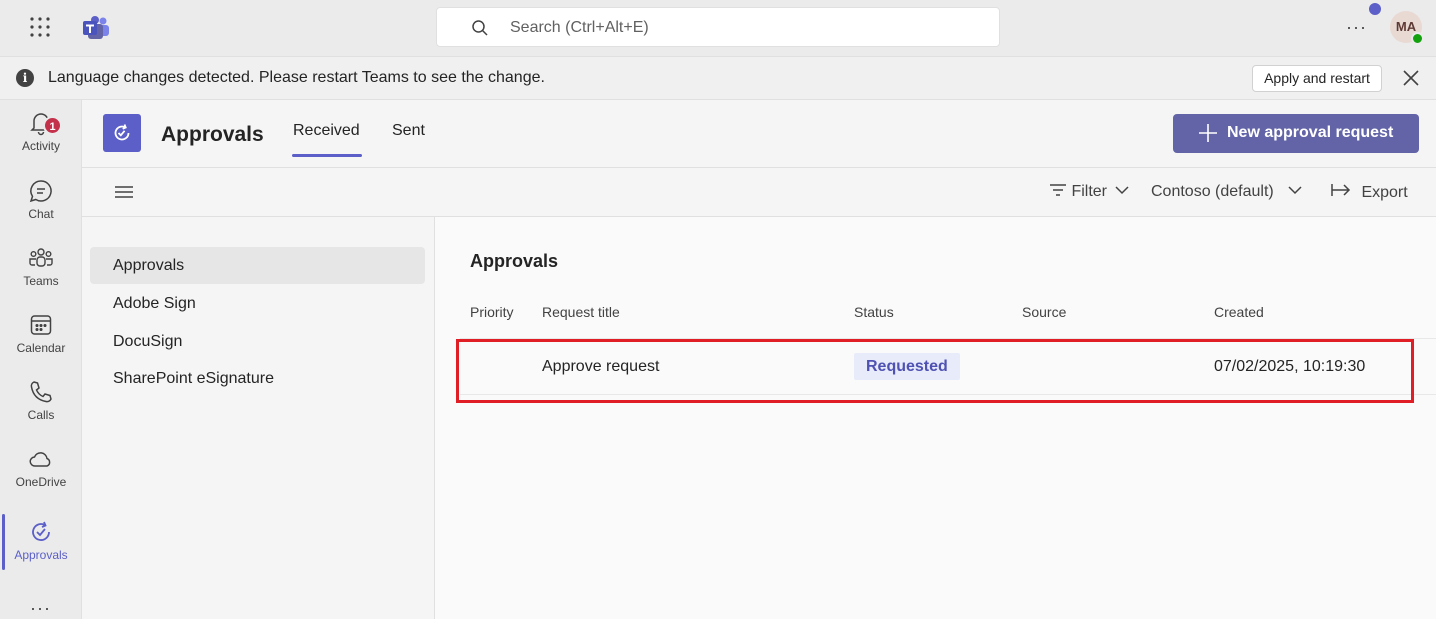 This screenshot has width=1436, height=619. What do you see at coordinates (41, 325) in the screenshot?
I see `calendar-icon` at bounding box center [41, 325].